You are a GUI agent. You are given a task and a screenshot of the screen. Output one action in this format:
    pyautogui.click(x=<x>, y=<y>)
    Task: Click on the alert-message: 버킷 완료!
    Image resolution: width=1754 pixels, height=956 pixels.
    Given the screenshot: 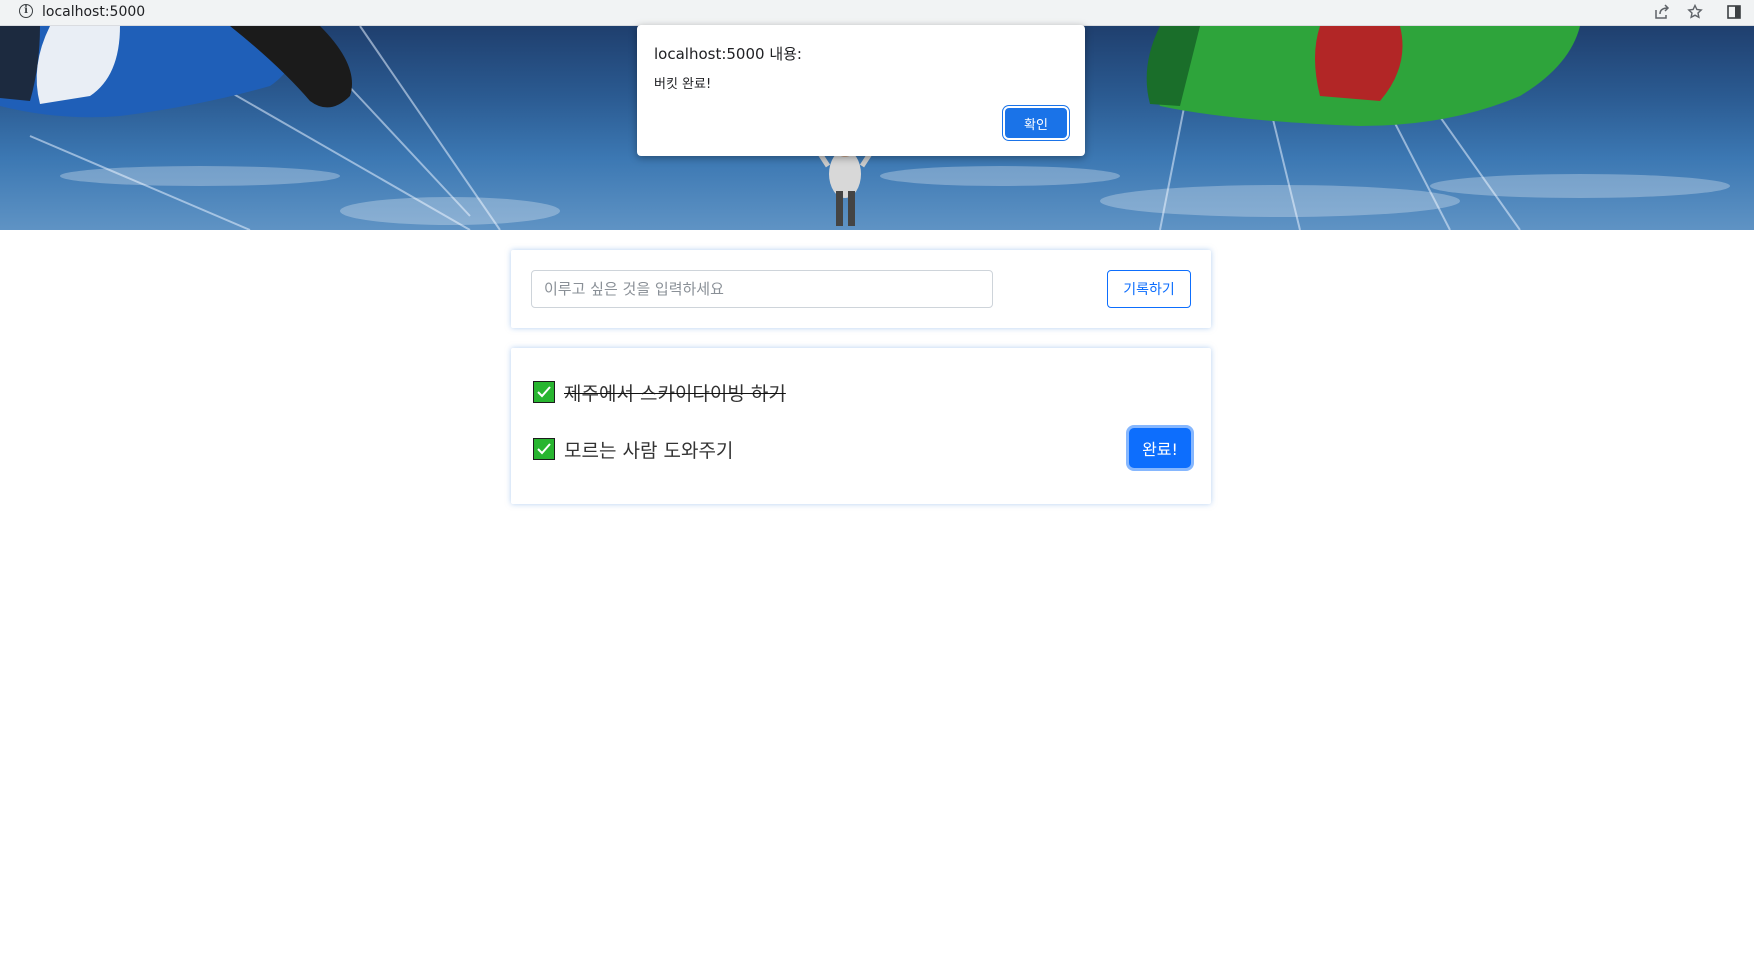 What is the action you would take?
    pyautogui.click(x=683, y=84)
    